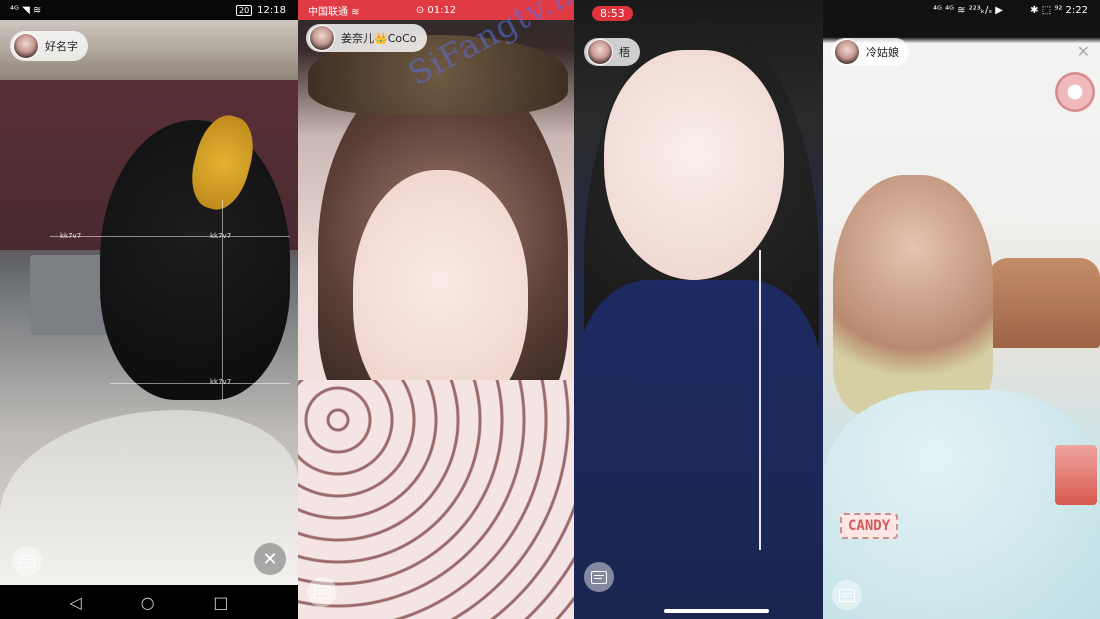 This screenshot has height=619, width=1100. What do you see at coordinates (760, 400) in the screenshot?
I see `earphone-cable` at bounding box center [760, 400].